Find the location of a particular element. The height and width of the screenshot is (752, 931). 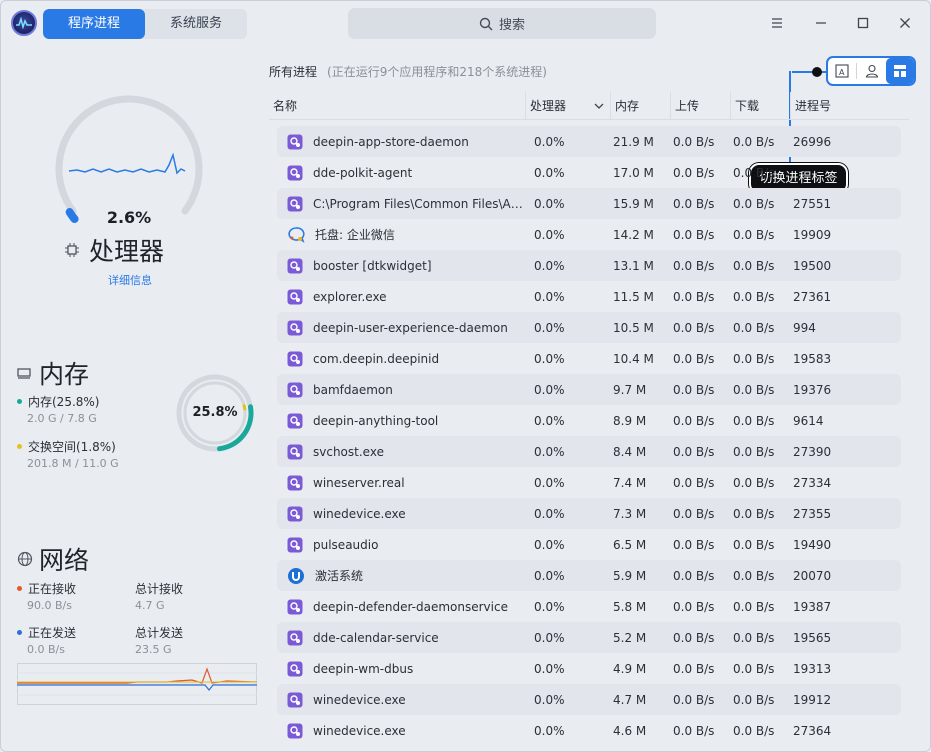

network-chart is located at coordinates (137, 684).